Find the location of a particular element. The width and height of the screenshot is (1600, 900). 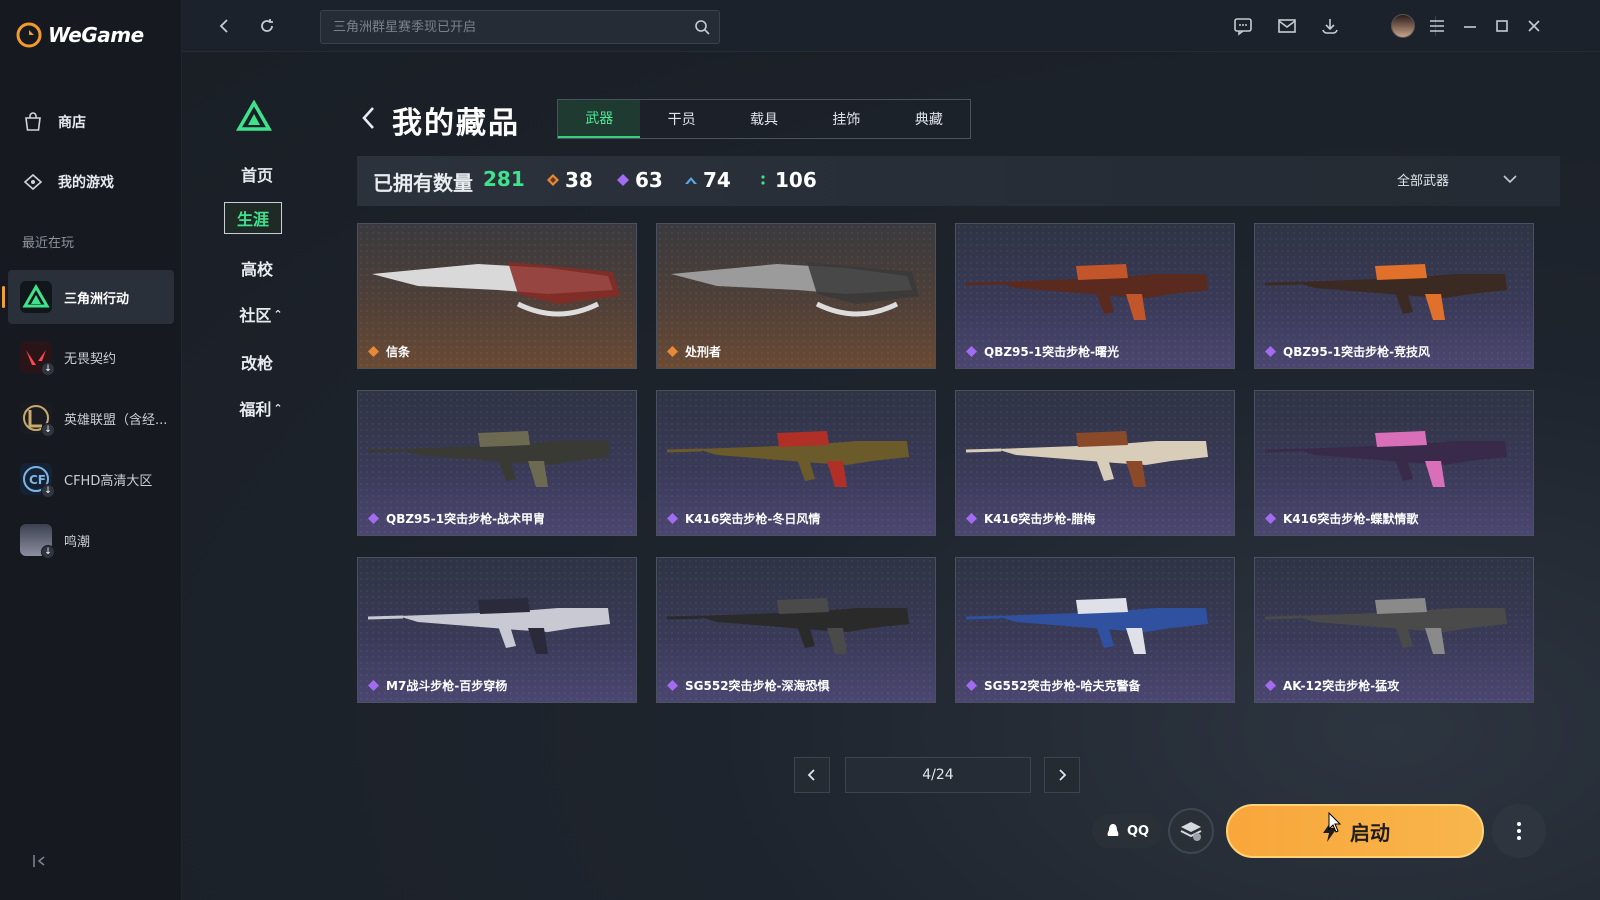

weapon-caption: 处刑者 is located at coordinates (694, 351).